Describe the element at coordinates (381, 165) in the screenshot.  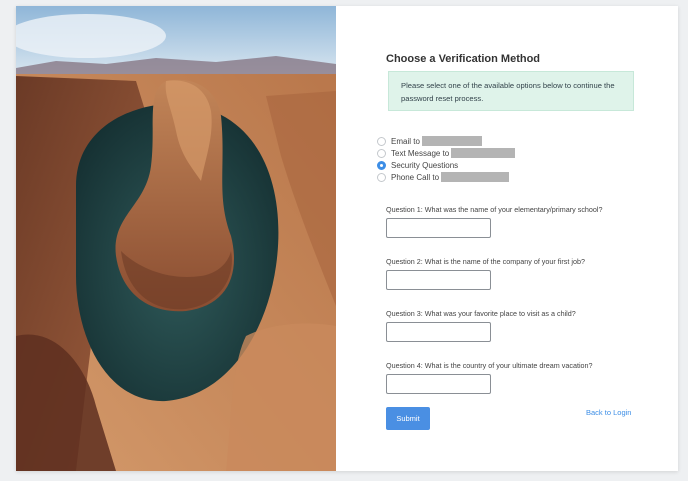
I see `radio-button-selected` at that location.